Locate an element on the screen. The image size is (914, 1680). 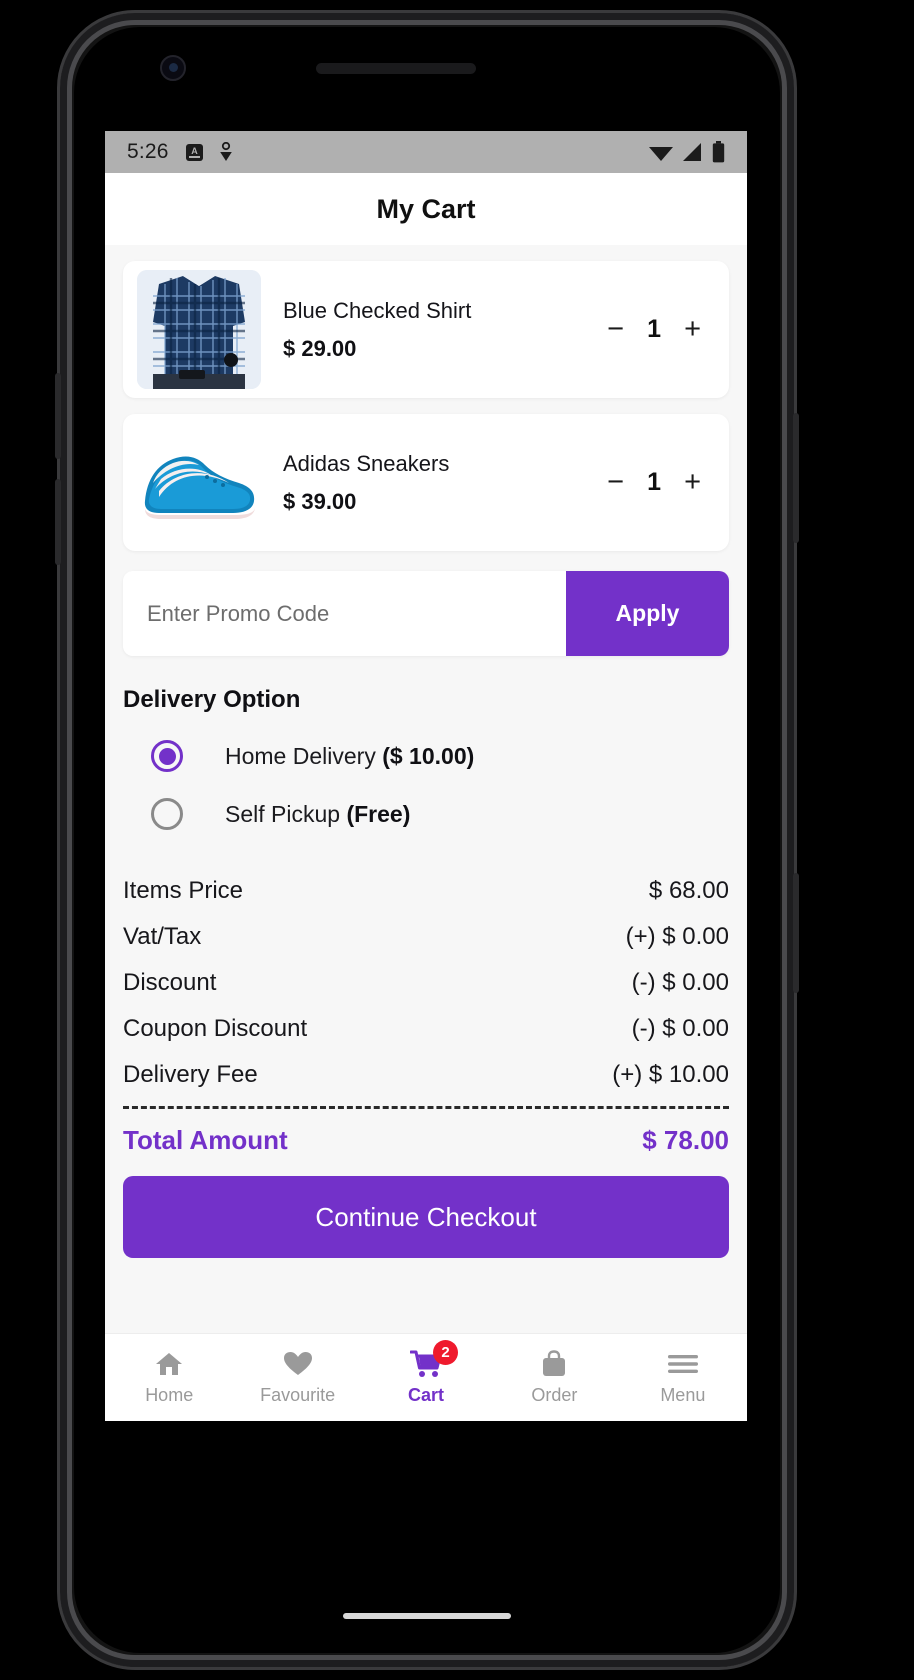
page-title: My Cart is located at coordinates (426, 208).